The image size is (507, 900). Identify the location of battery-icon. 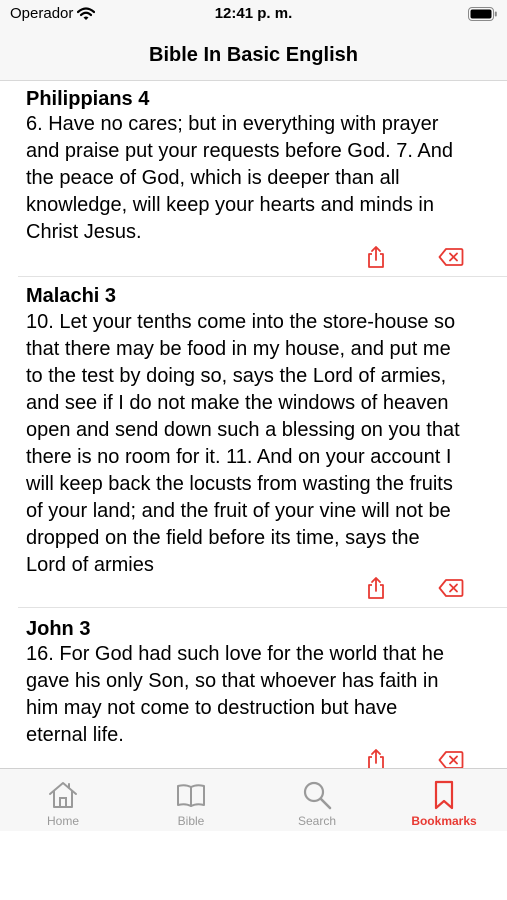
(482, 14).